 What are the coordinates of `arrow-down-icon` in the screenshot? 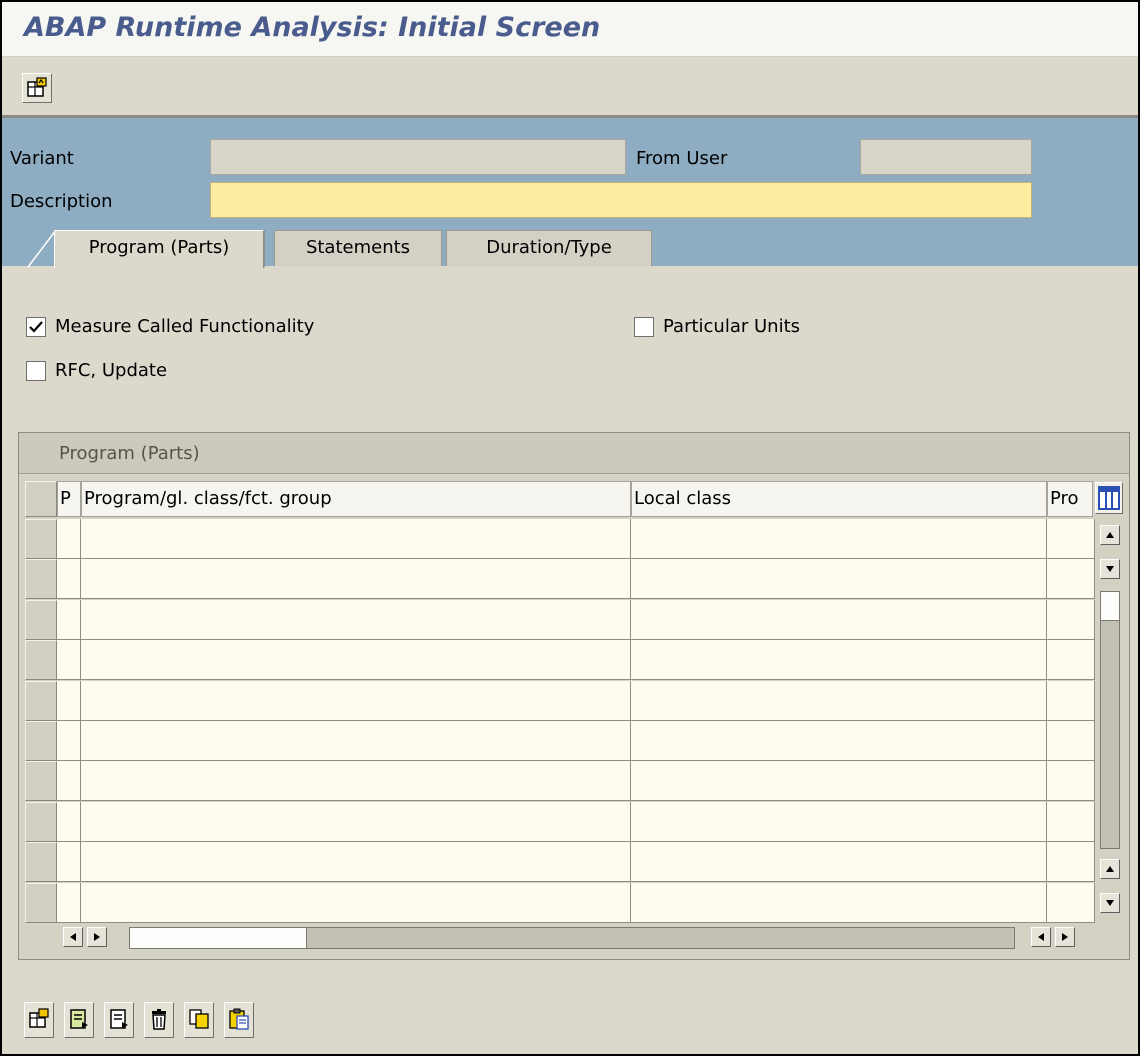 It's located at (1110, 569).